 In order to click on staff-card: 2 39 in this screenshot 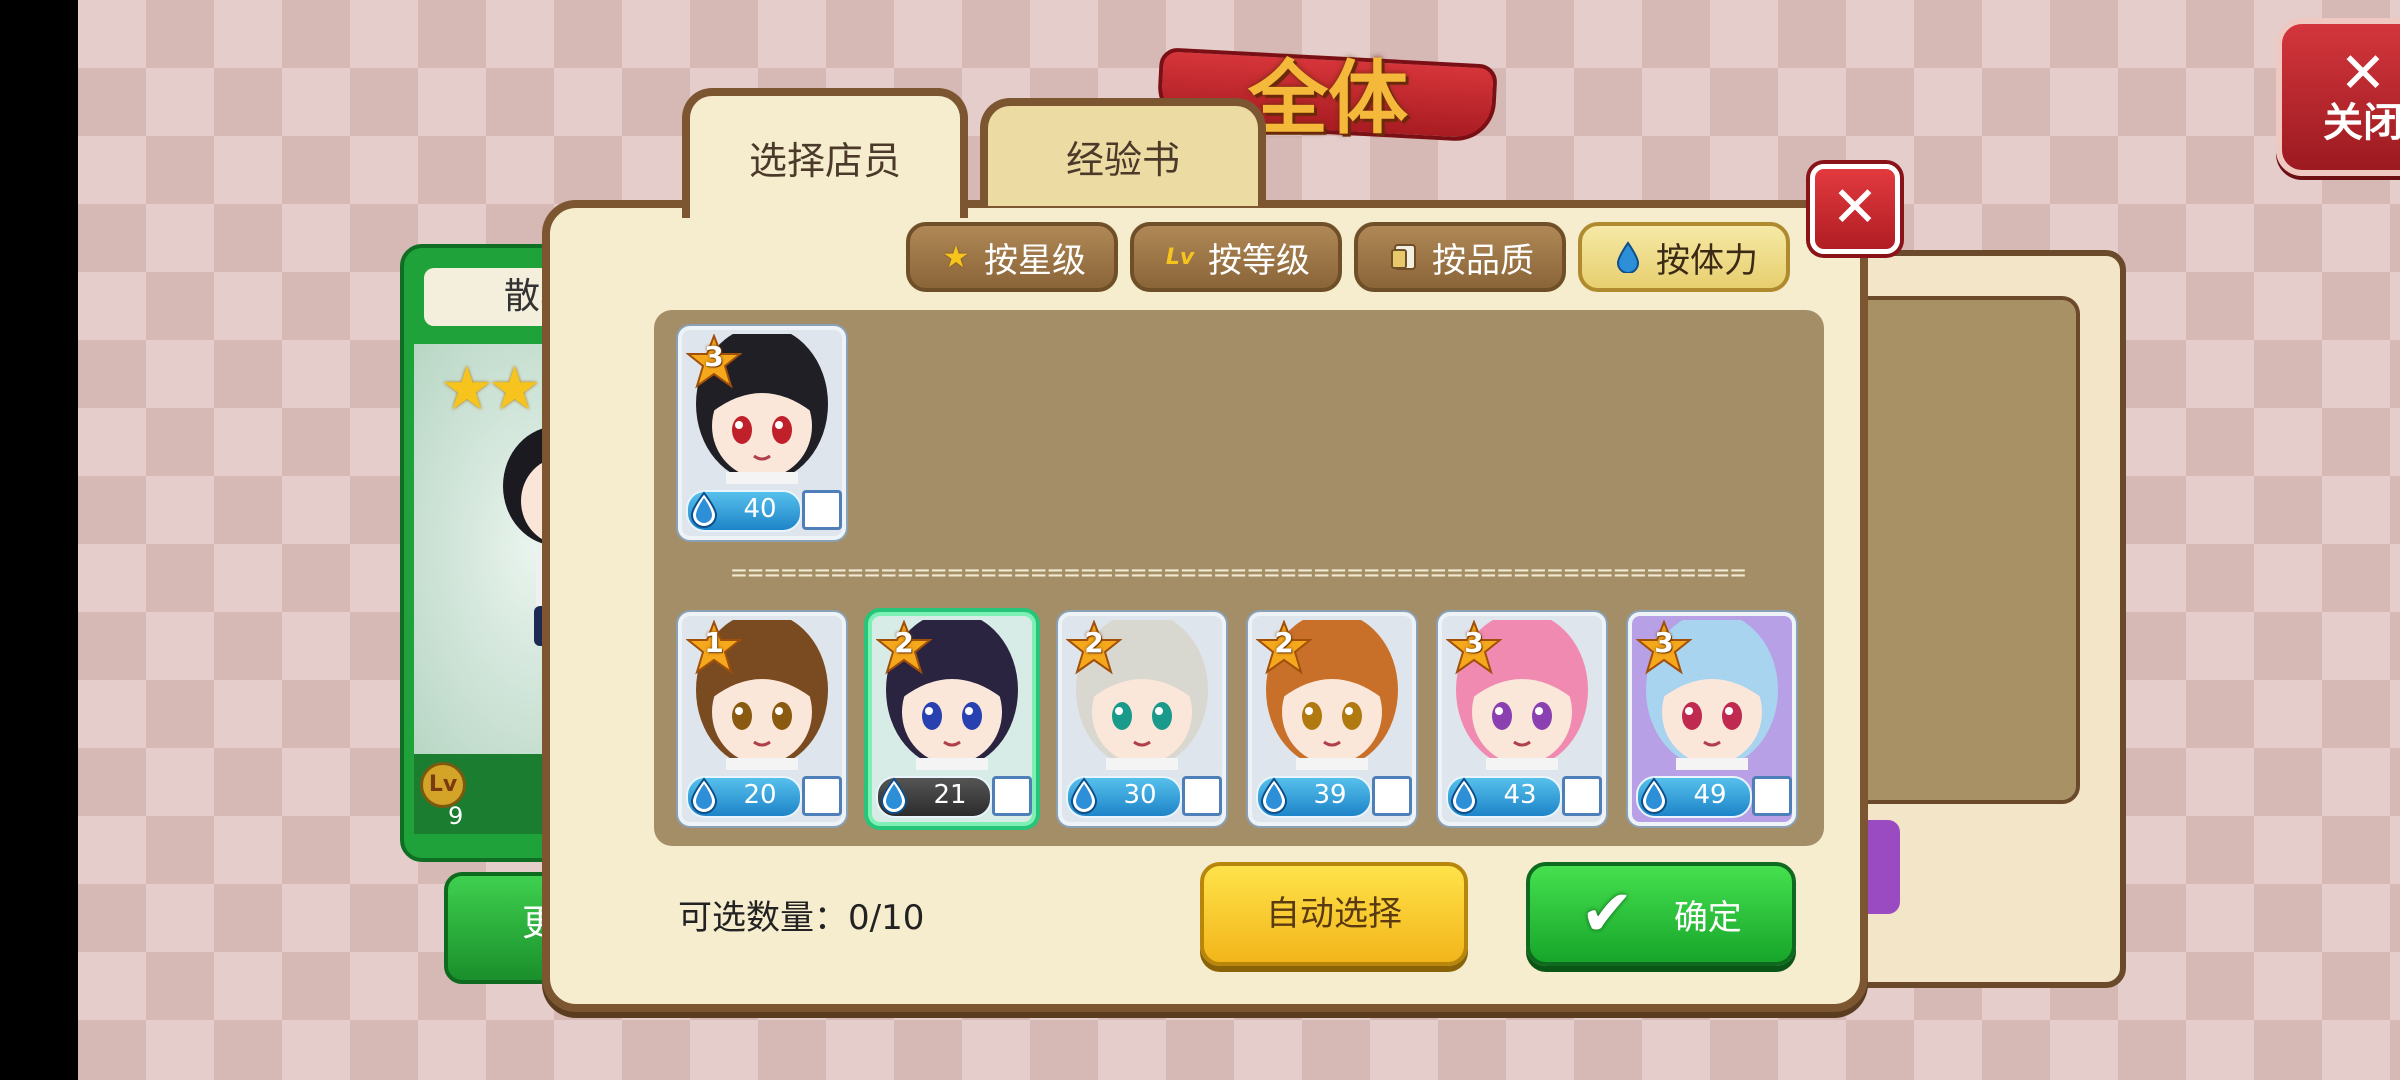, I will do `click(1332, 719)`.